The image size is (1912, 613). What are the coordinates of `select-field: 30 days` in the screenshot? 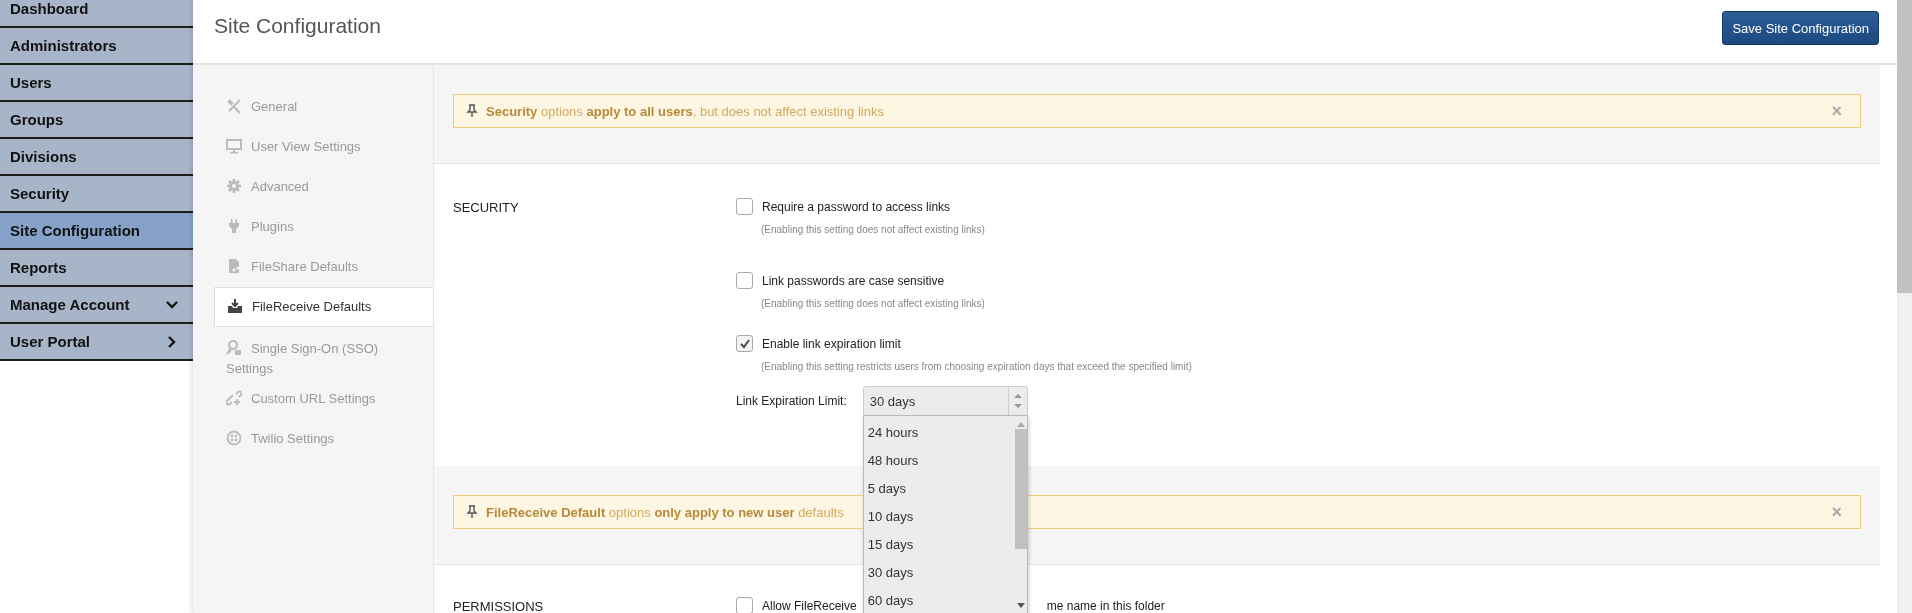 It's located at (945, 401).